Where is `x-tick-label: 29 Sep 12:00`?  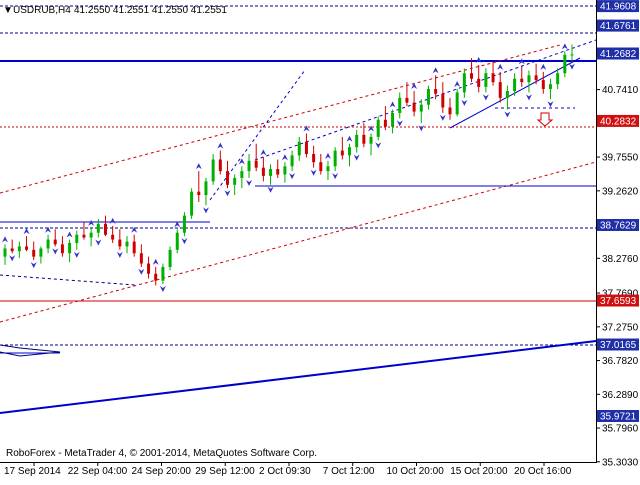
x-tick-label: 29 Sep 12:00 is located at coordinates (225, 471).